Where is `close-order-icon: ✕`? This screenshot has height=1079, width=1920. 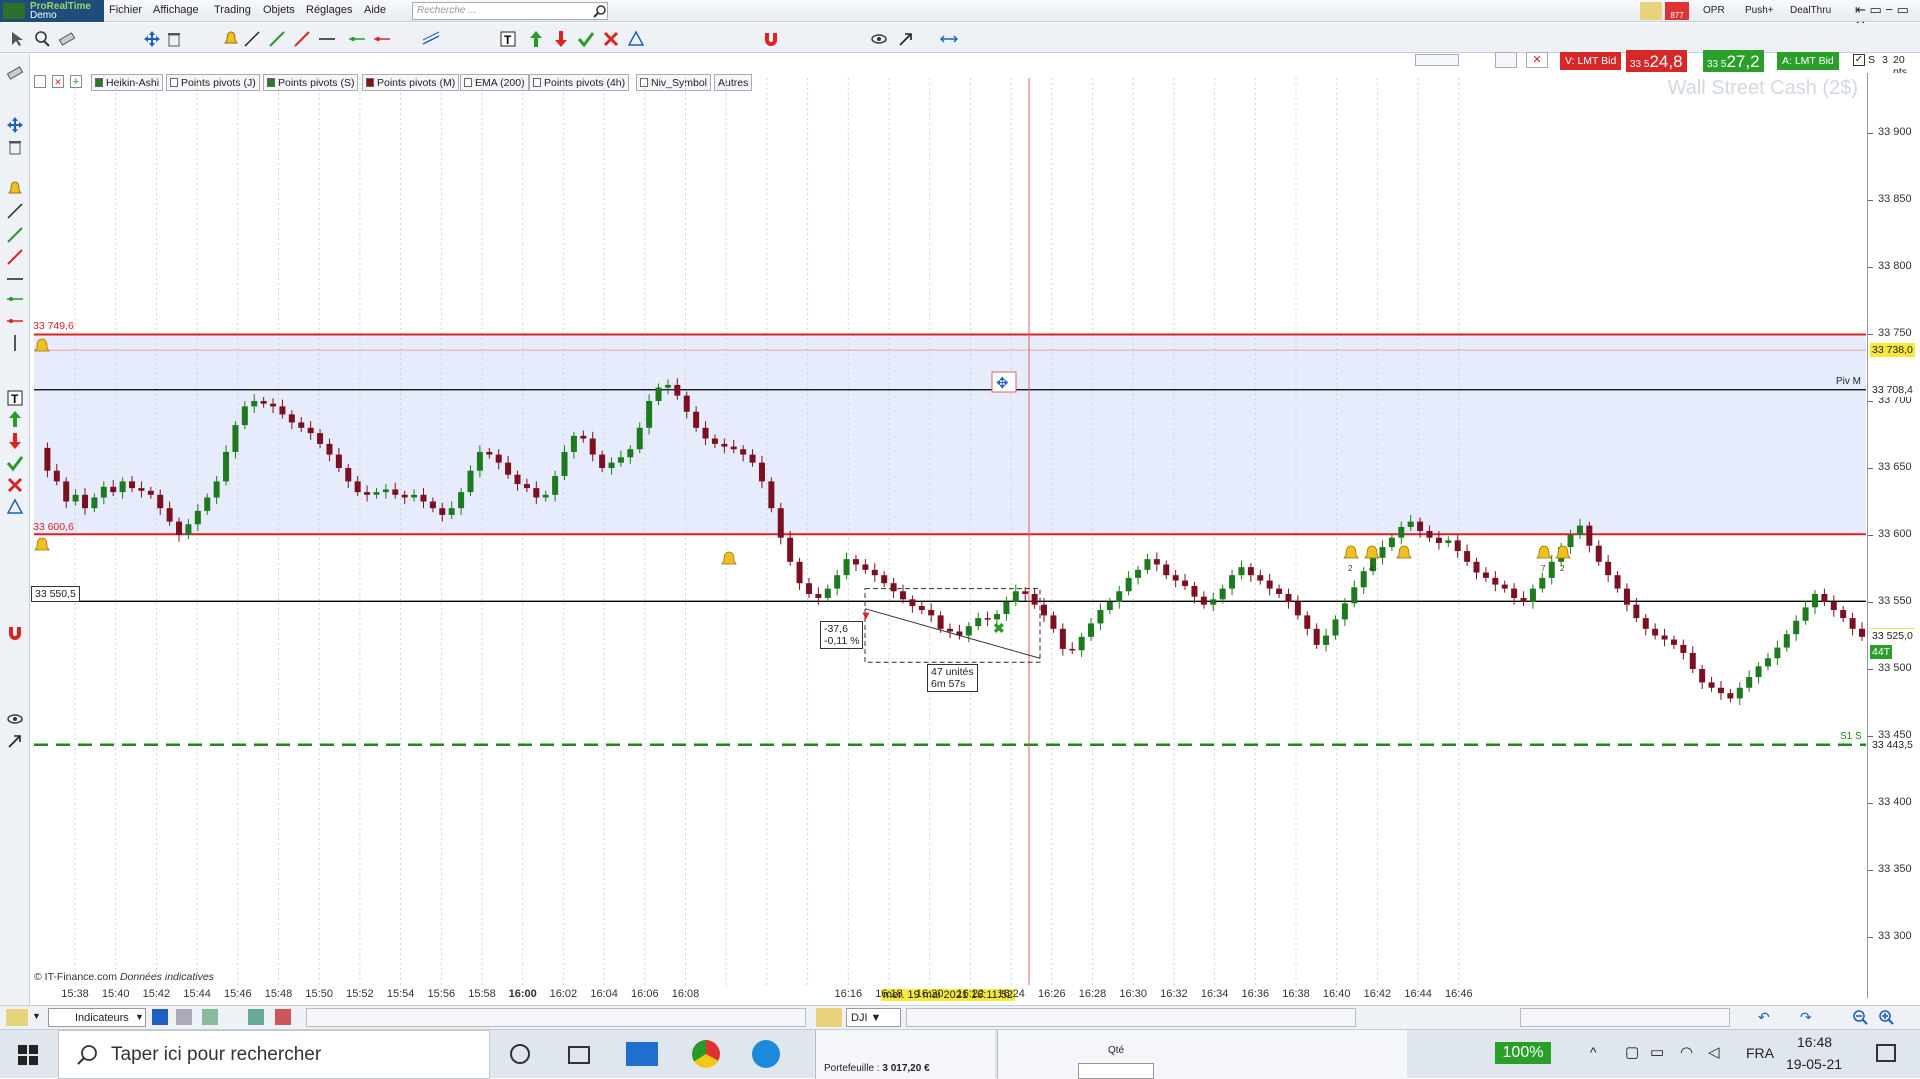
close-order-icon: ✕ is located at coordinates (1537, 60).